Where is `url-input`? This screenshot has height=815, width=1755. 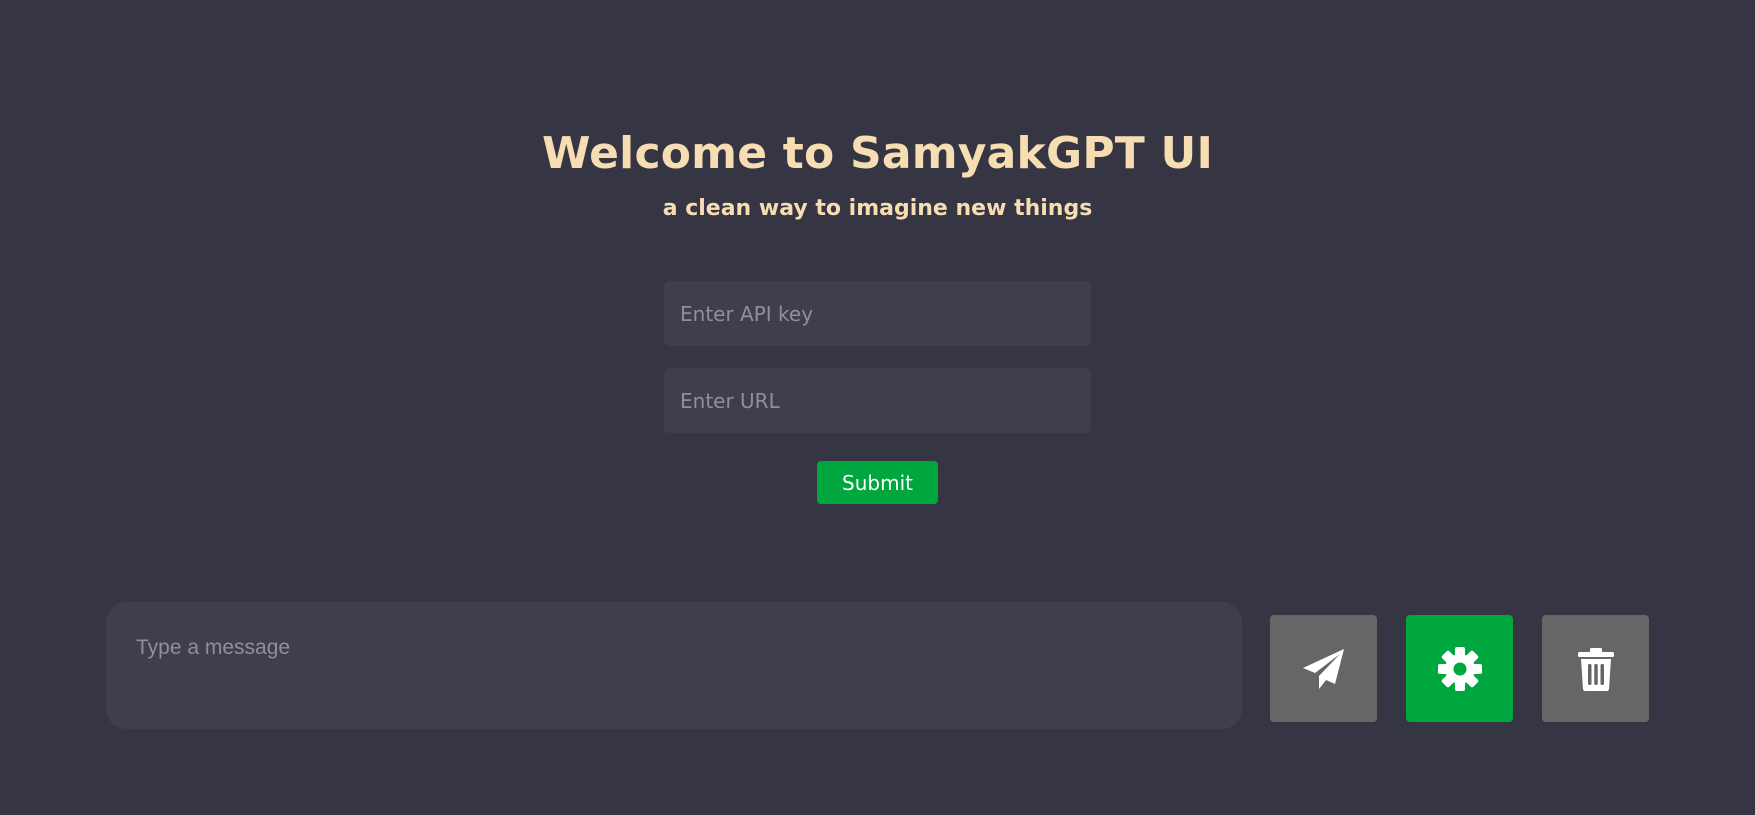
url-input is located at coordinates (877, 400).